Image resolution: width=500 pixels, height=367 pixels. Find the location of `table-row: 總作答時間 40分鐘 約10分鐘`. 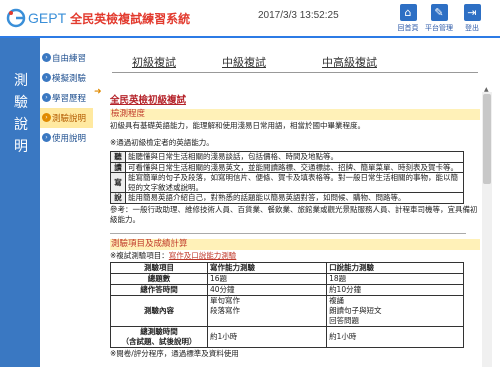

table-row: 總作答時間 40分鐘 約10分鐘 is located at coordinates (287, 289).